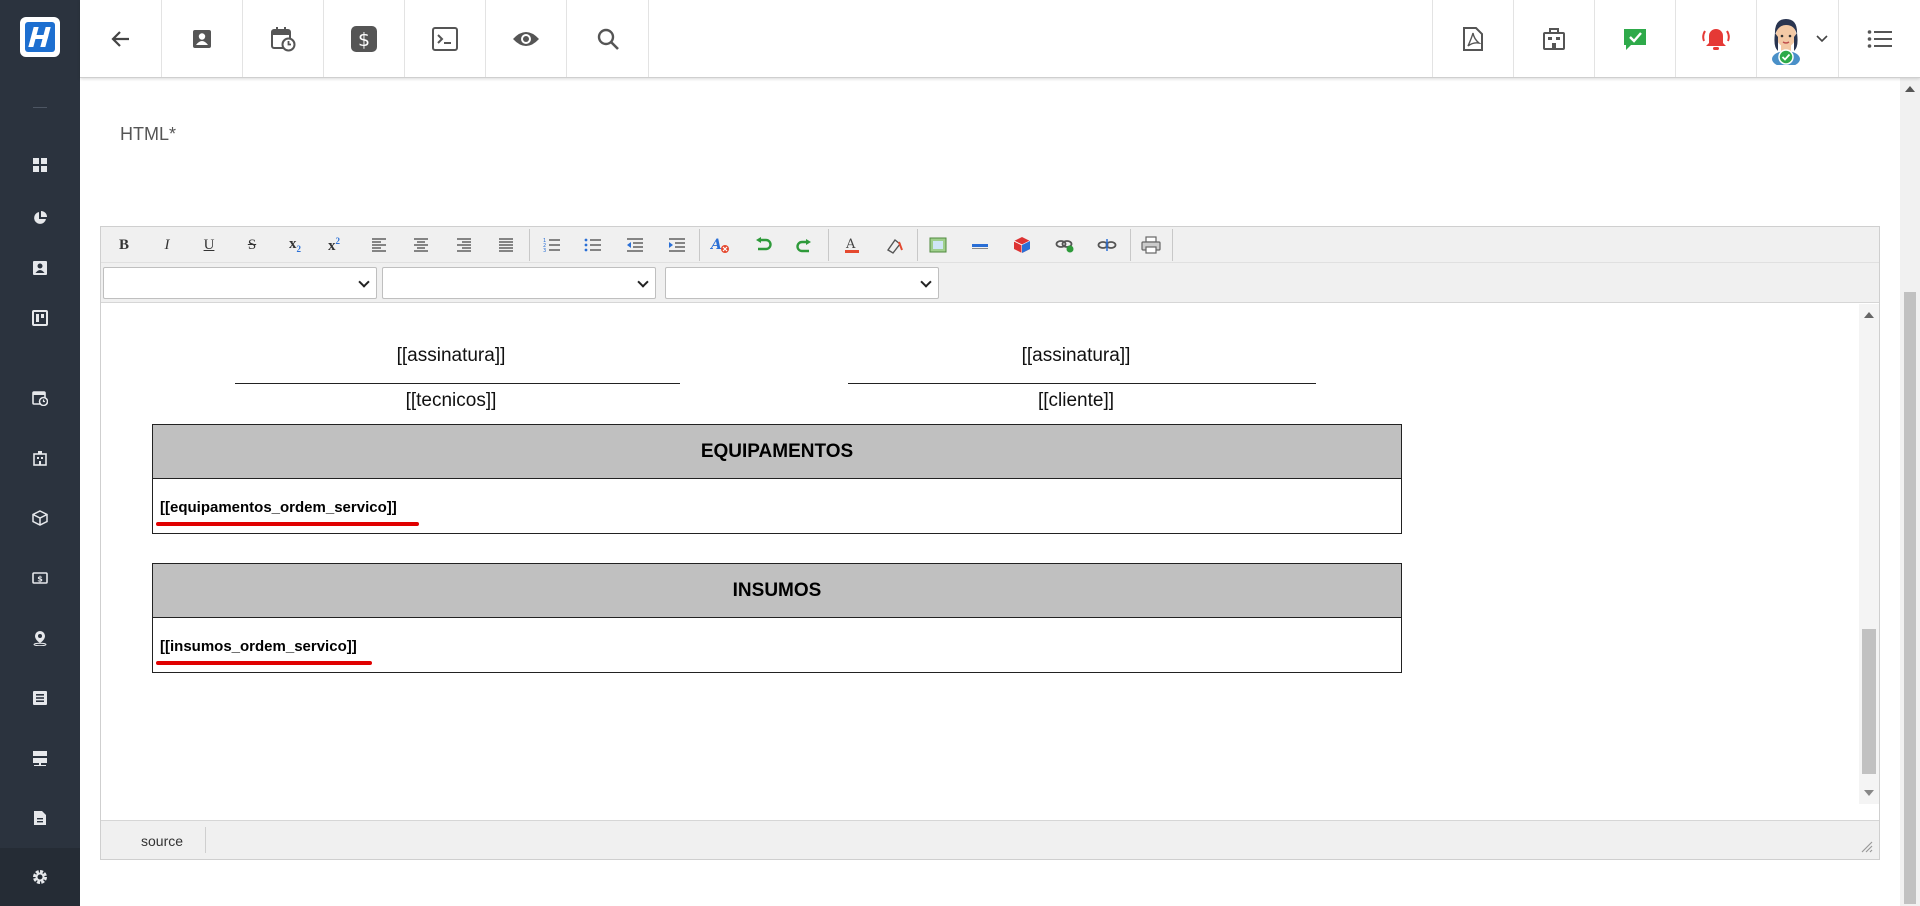 This screenshot has height=906, width=1920. I want to click on highlight-button, so click(895, 245).